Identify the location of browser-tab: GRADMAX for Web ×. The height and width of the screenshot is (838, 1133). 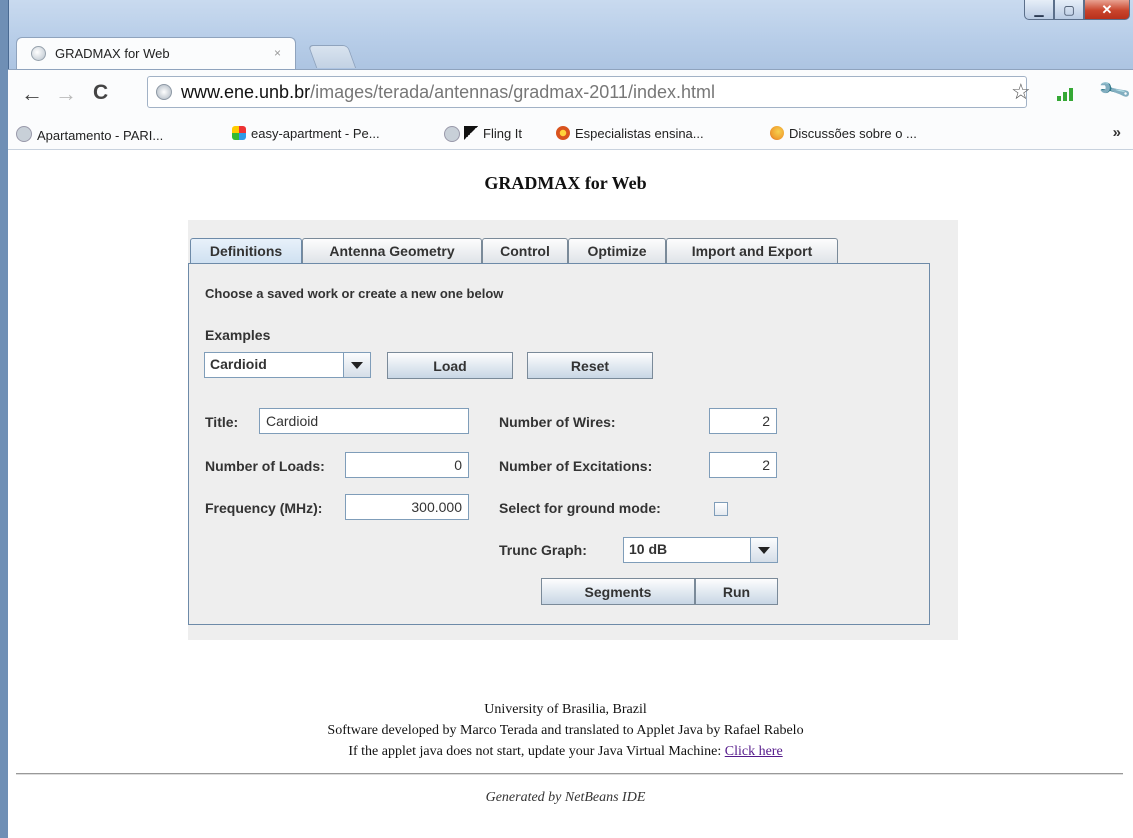
(156, 53).